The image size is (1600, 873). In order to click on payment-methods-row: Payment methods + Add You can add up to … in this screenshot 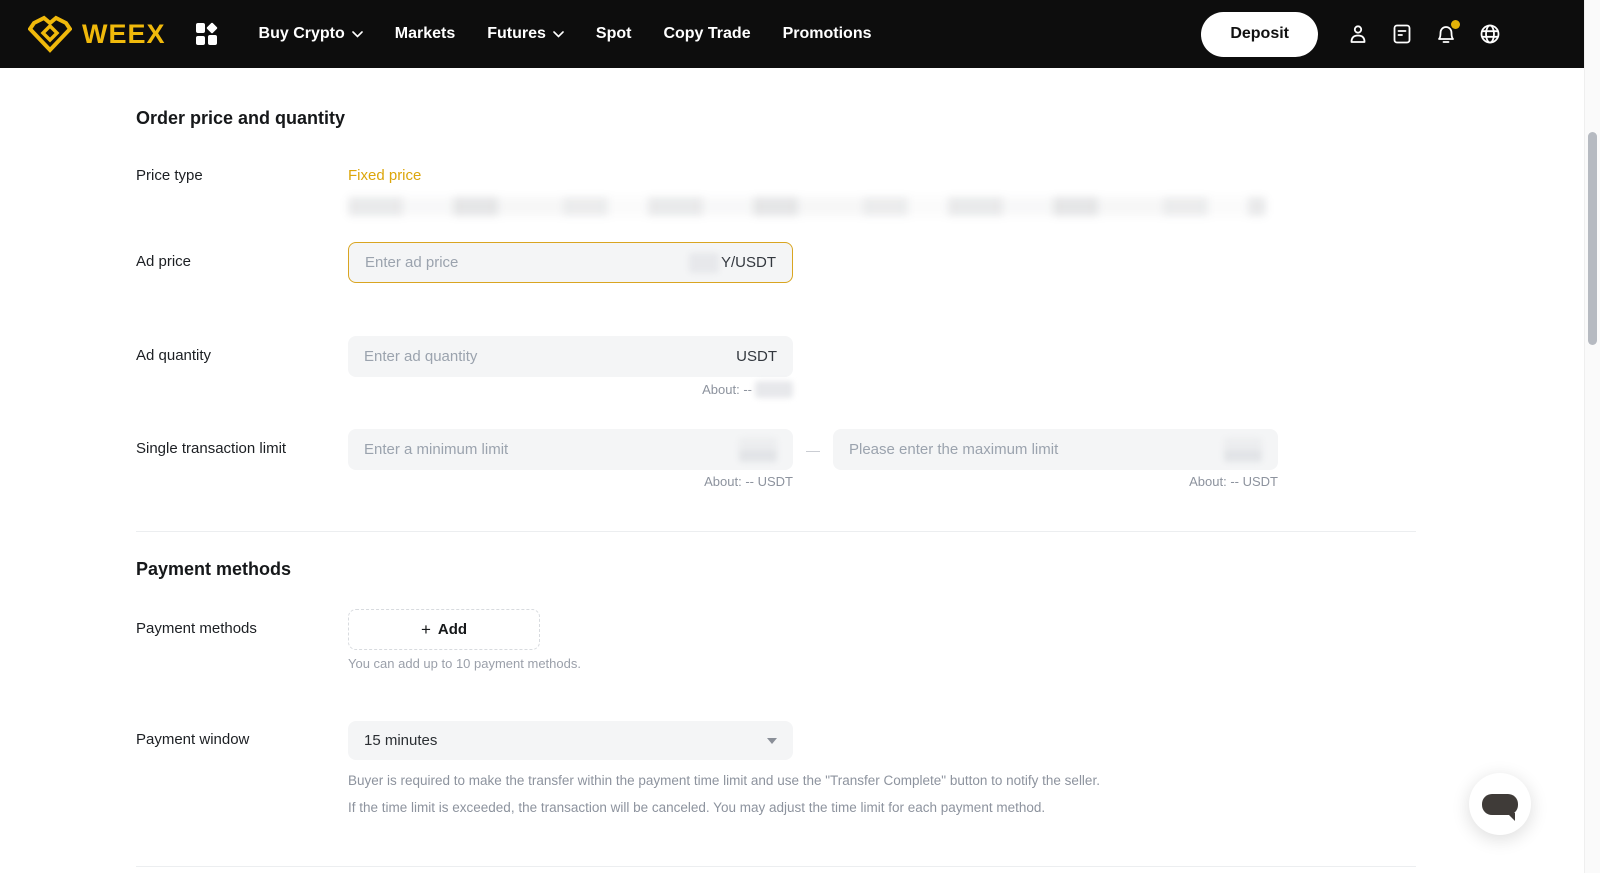, I will do `click(776, 640)`.